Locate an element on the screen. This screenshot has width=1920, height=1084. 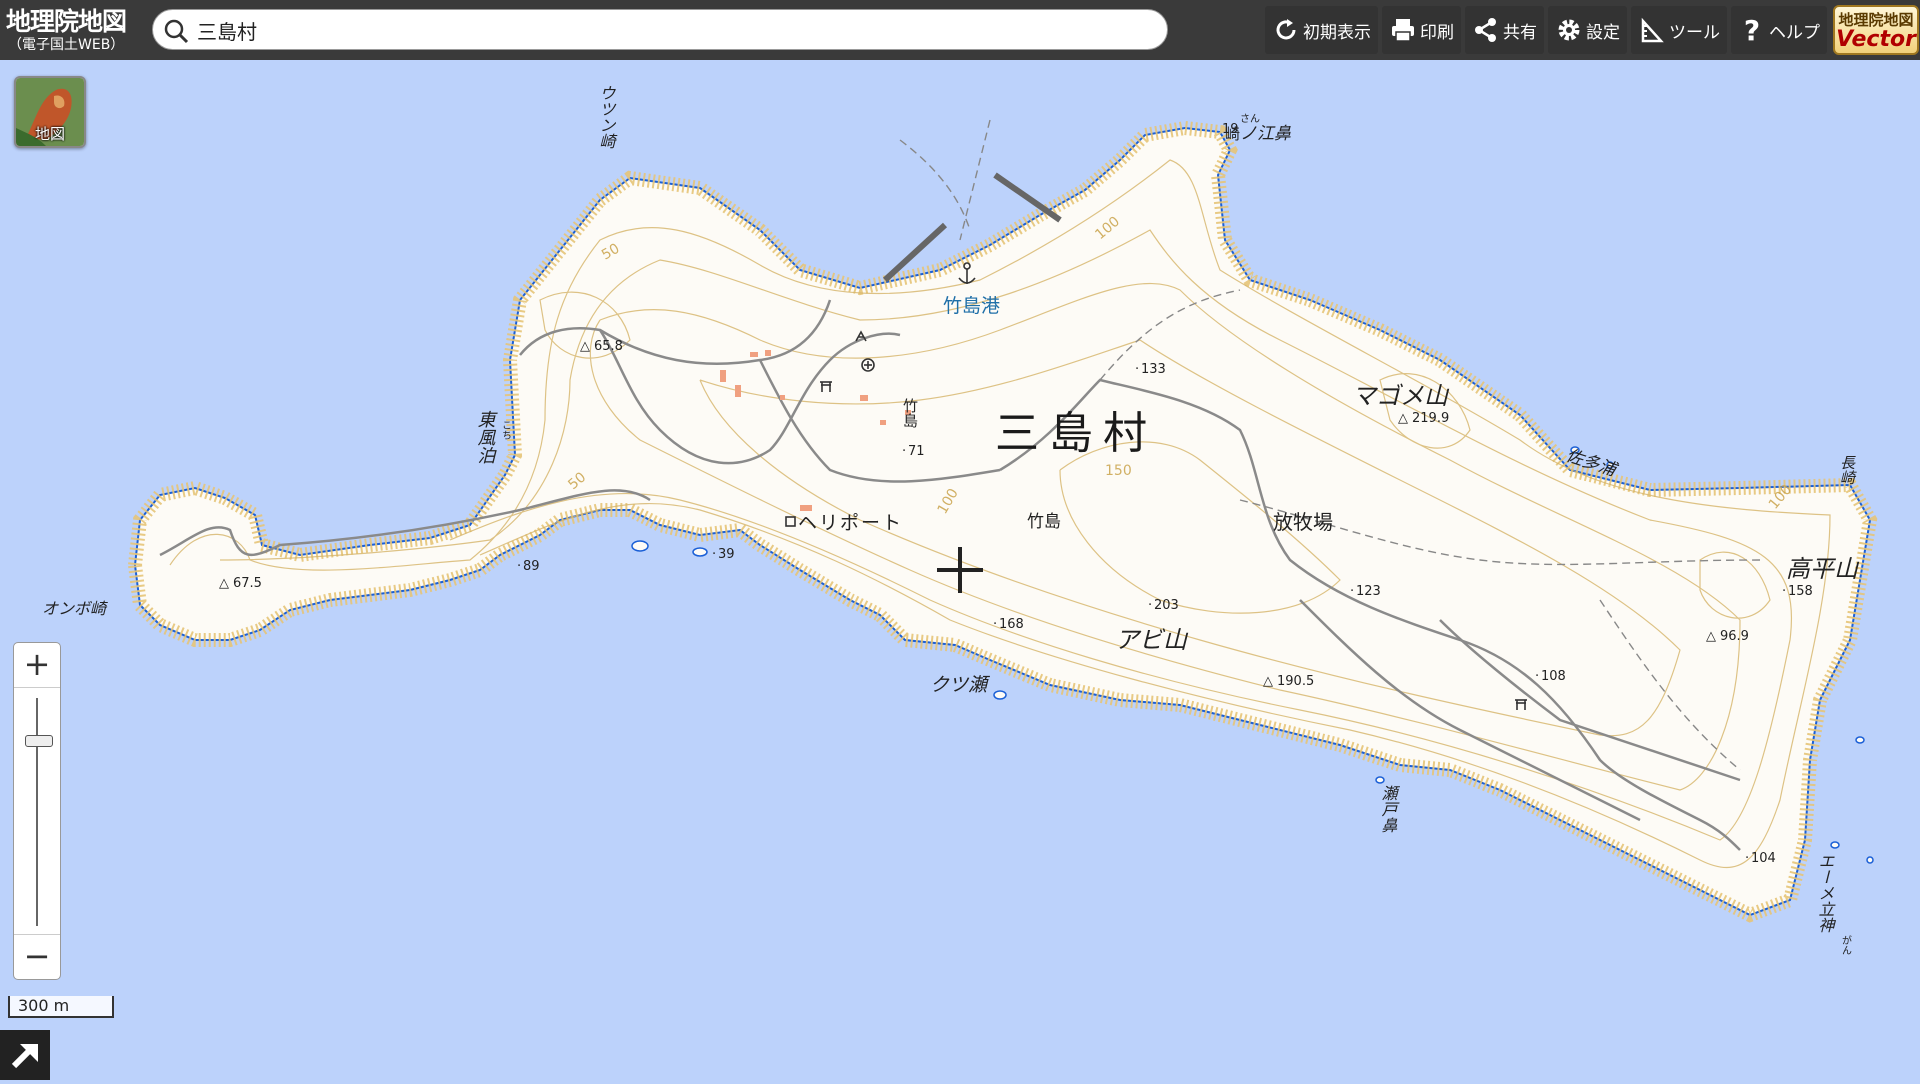
help-label: ヘルプ is located at coordinates (1794, 32).